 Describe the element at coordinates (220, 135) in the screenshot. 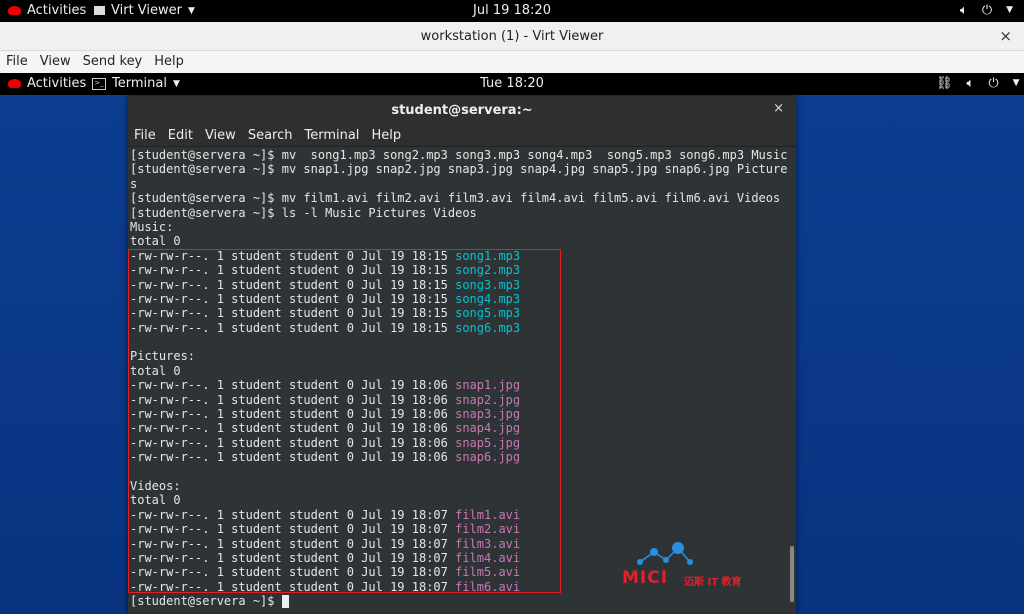

I see `terminal-menu-view: View` at that location.